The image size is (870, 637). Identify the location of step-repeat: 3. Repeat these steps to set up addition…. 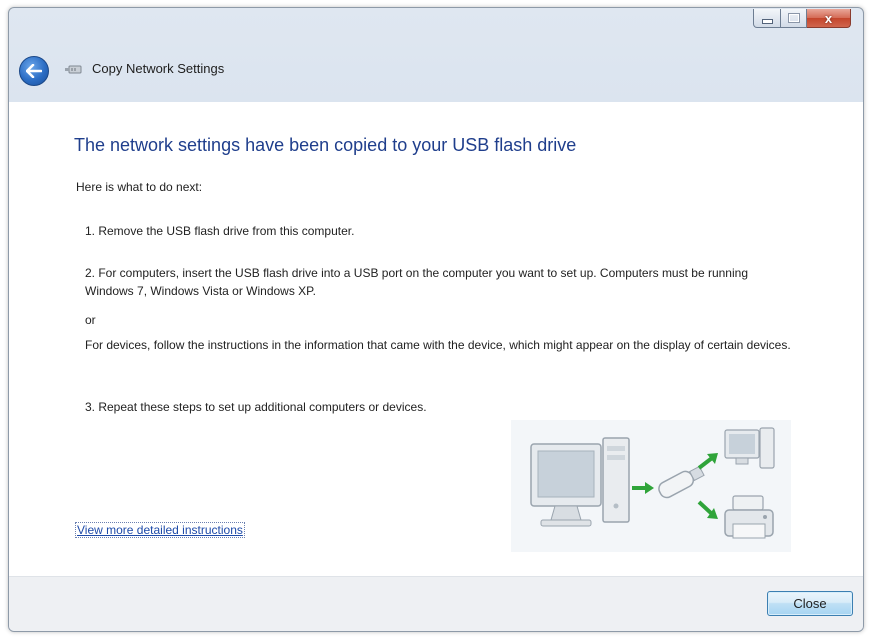
(256, 407).